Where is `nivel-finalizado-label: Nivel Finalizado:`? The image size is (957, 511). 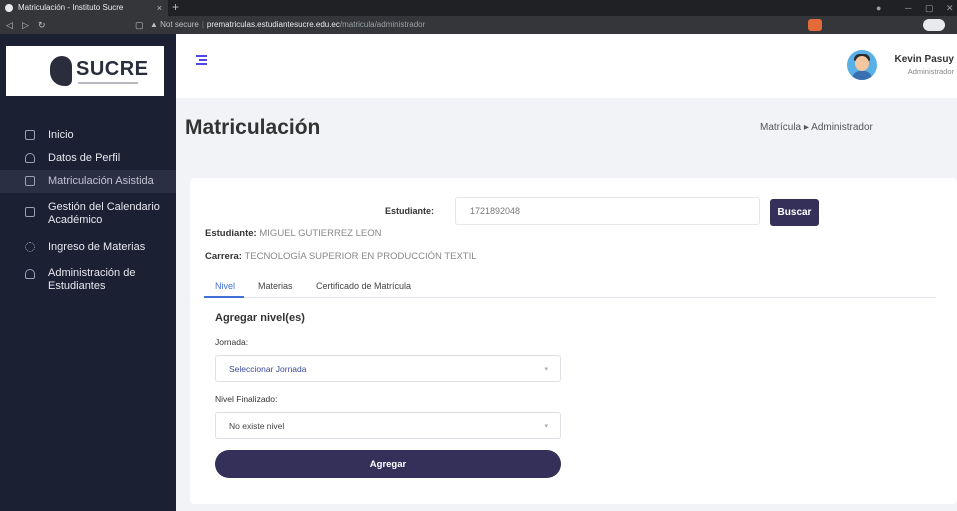 nivel-finalizado-label: Nivel Finalizado: is located at coordinates (246, 399).